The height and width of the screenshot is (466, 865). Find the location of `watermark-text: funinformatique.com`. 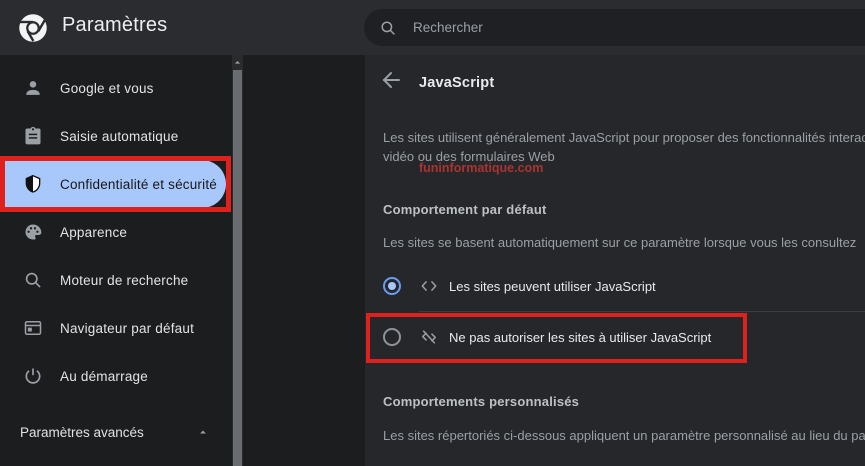

watermark-text: funinformatique.com is located at coordinates (481, 168).